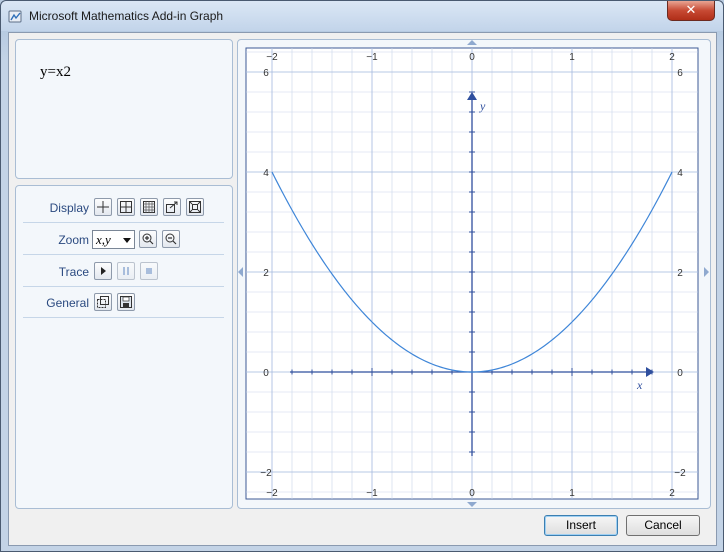 The height and width of the screenshot is (552, 724). I want to click on title-bar: Microsoft Mathematics Add-in Graph ✕, so click(362, 16).